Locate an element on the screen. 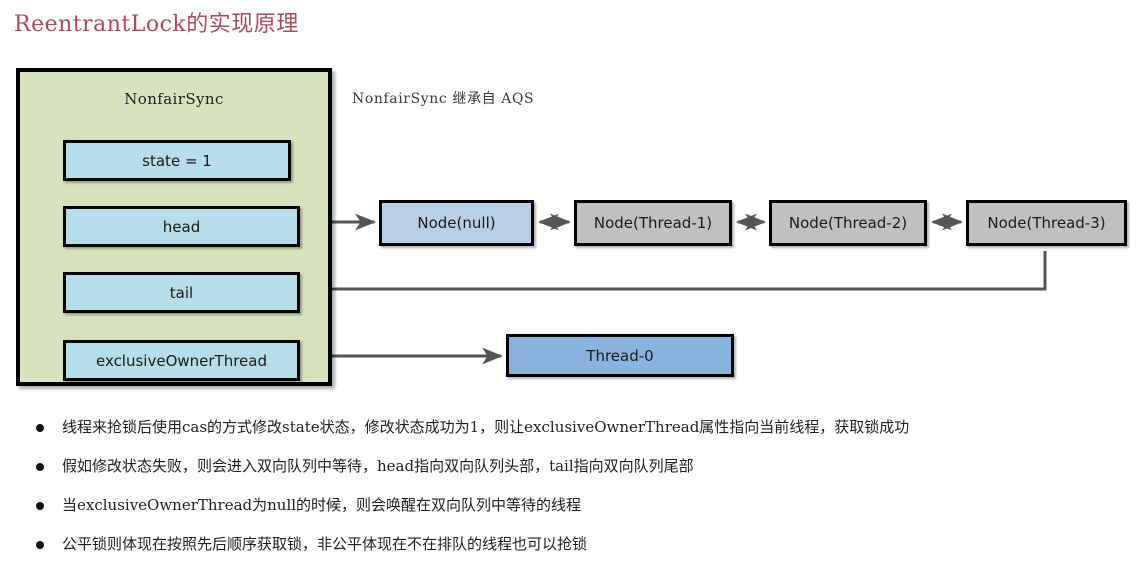  nonfairsync-title: NonfairSync is located at coordinates (174, 99).